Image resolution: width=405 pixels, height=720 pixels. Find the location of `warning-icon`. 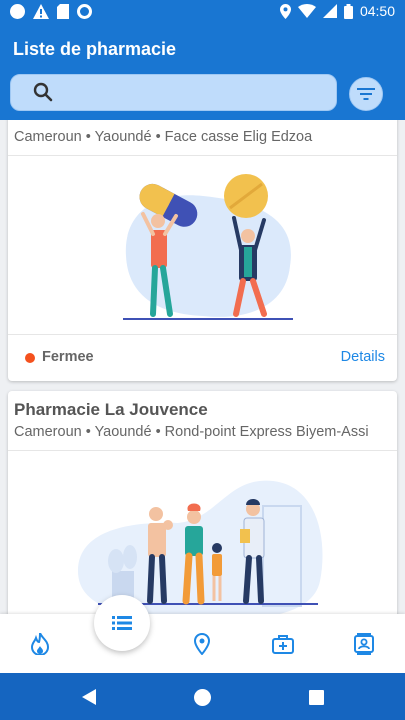

warning-icon is located at coordinates (41, 11).